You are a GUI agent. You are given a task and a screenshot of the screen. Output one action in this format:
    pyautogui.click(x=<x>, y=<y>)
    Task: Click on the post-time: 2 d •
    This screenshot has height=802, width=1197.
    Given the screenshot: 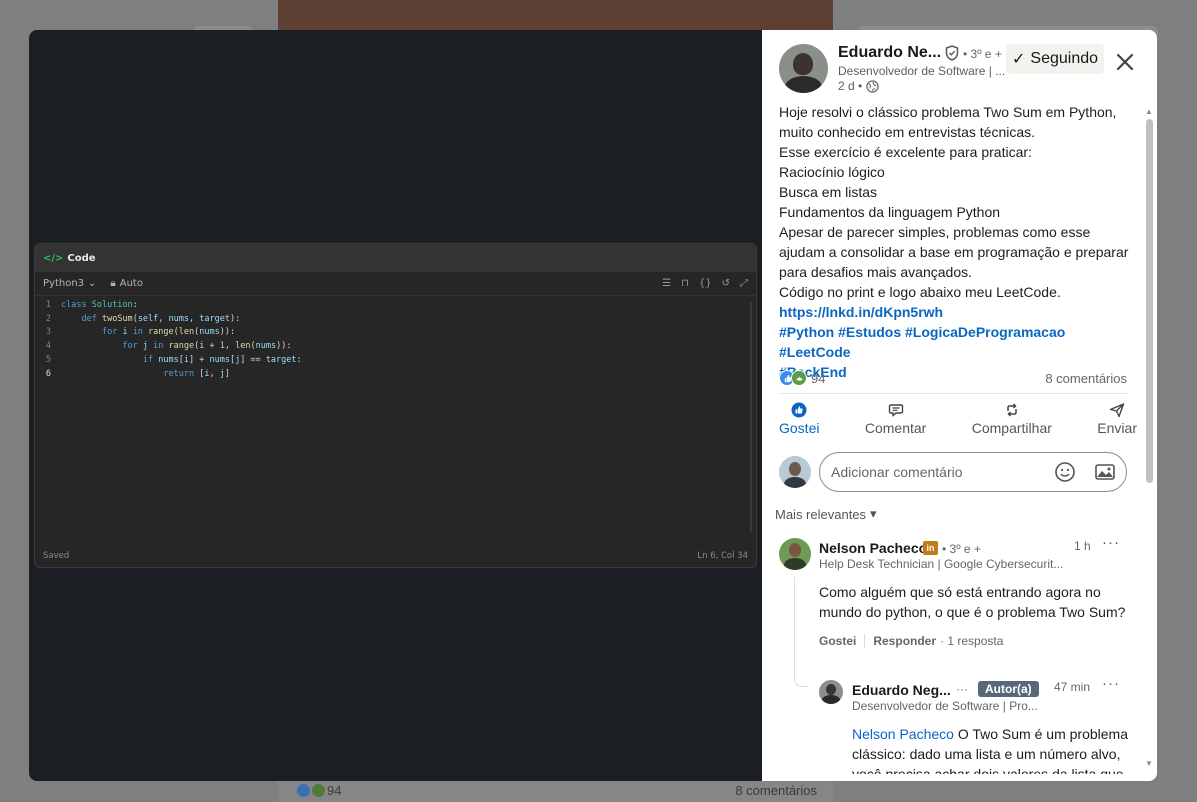 What is the action you would take?
    pyautogui.click(x=858, y=86)
    